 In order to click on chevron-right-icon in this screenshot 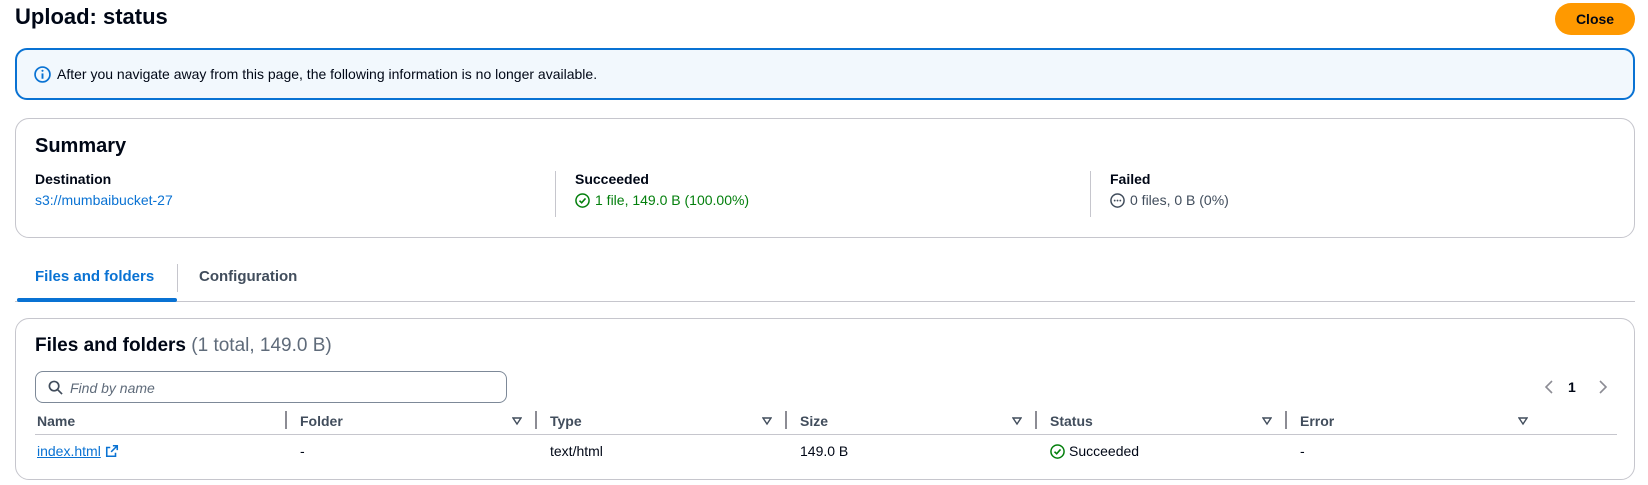, I will do `click(1603, 387)`.